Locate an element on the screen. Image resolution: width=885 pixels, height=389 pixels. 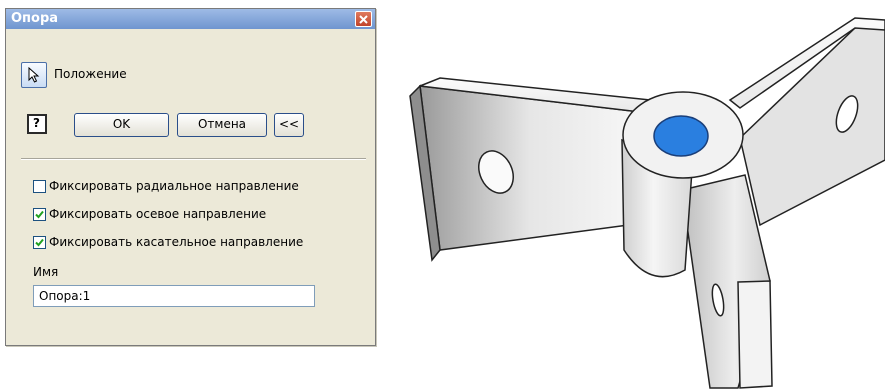
name-field: Опора:1 is located at coordinates (174, 296).